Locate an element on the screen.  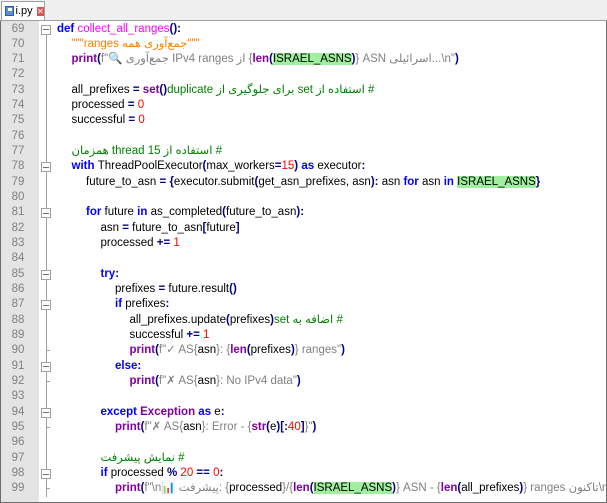
code-line: 94 except Exception as e: is located at coordinates (303, 412).